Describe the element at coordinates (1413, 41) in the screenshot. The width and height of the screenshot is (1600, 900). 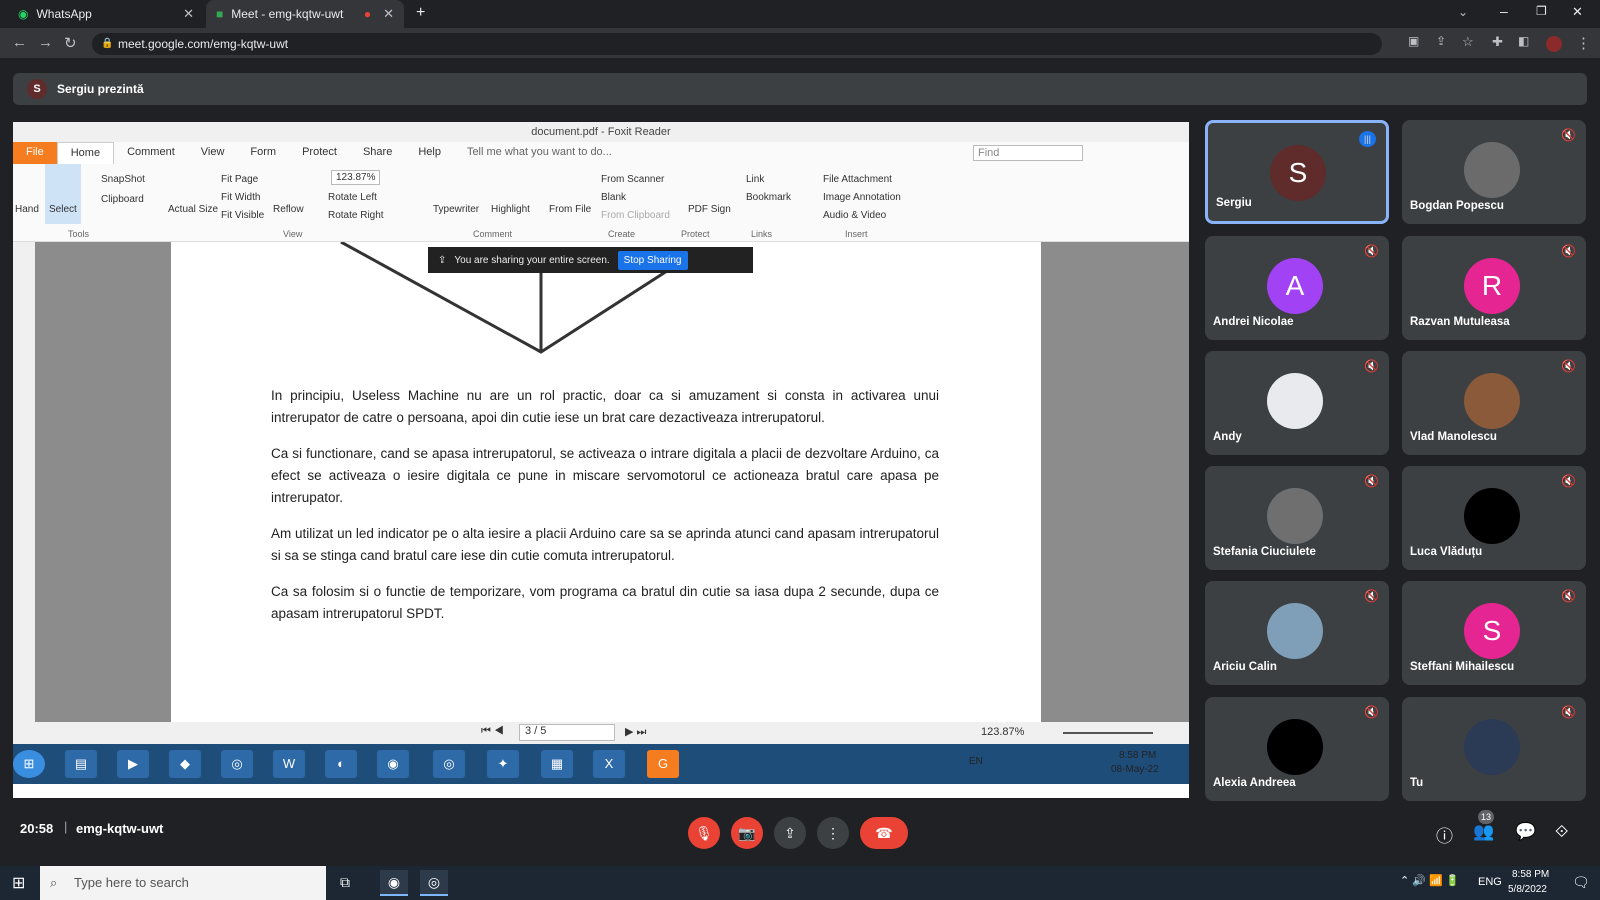
I see `camera-icon: ▣` at that location.